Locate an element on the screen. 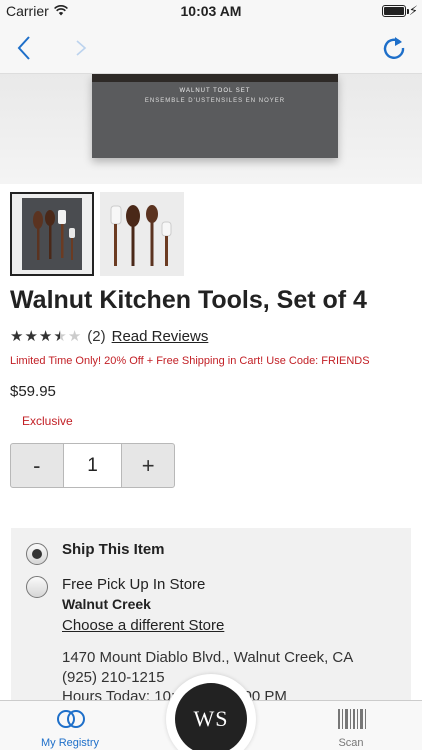 This screenshot has height=750, width=422. radio-selected-dot is located at coordinates (37, 554).